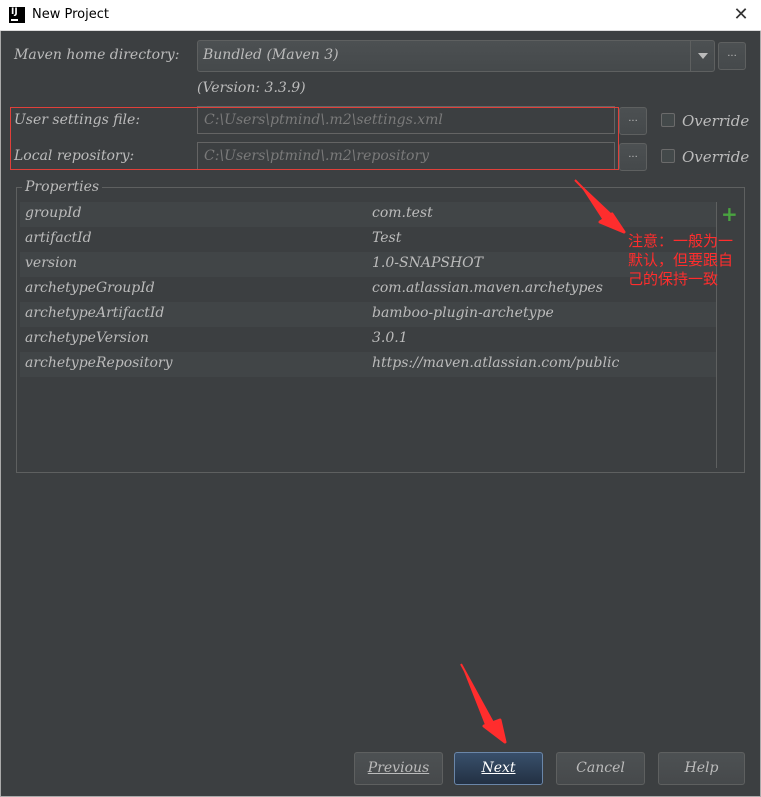 The width and height of the screenshot is (761, 797). I want to click on help-button: Help, so click(701, 768).